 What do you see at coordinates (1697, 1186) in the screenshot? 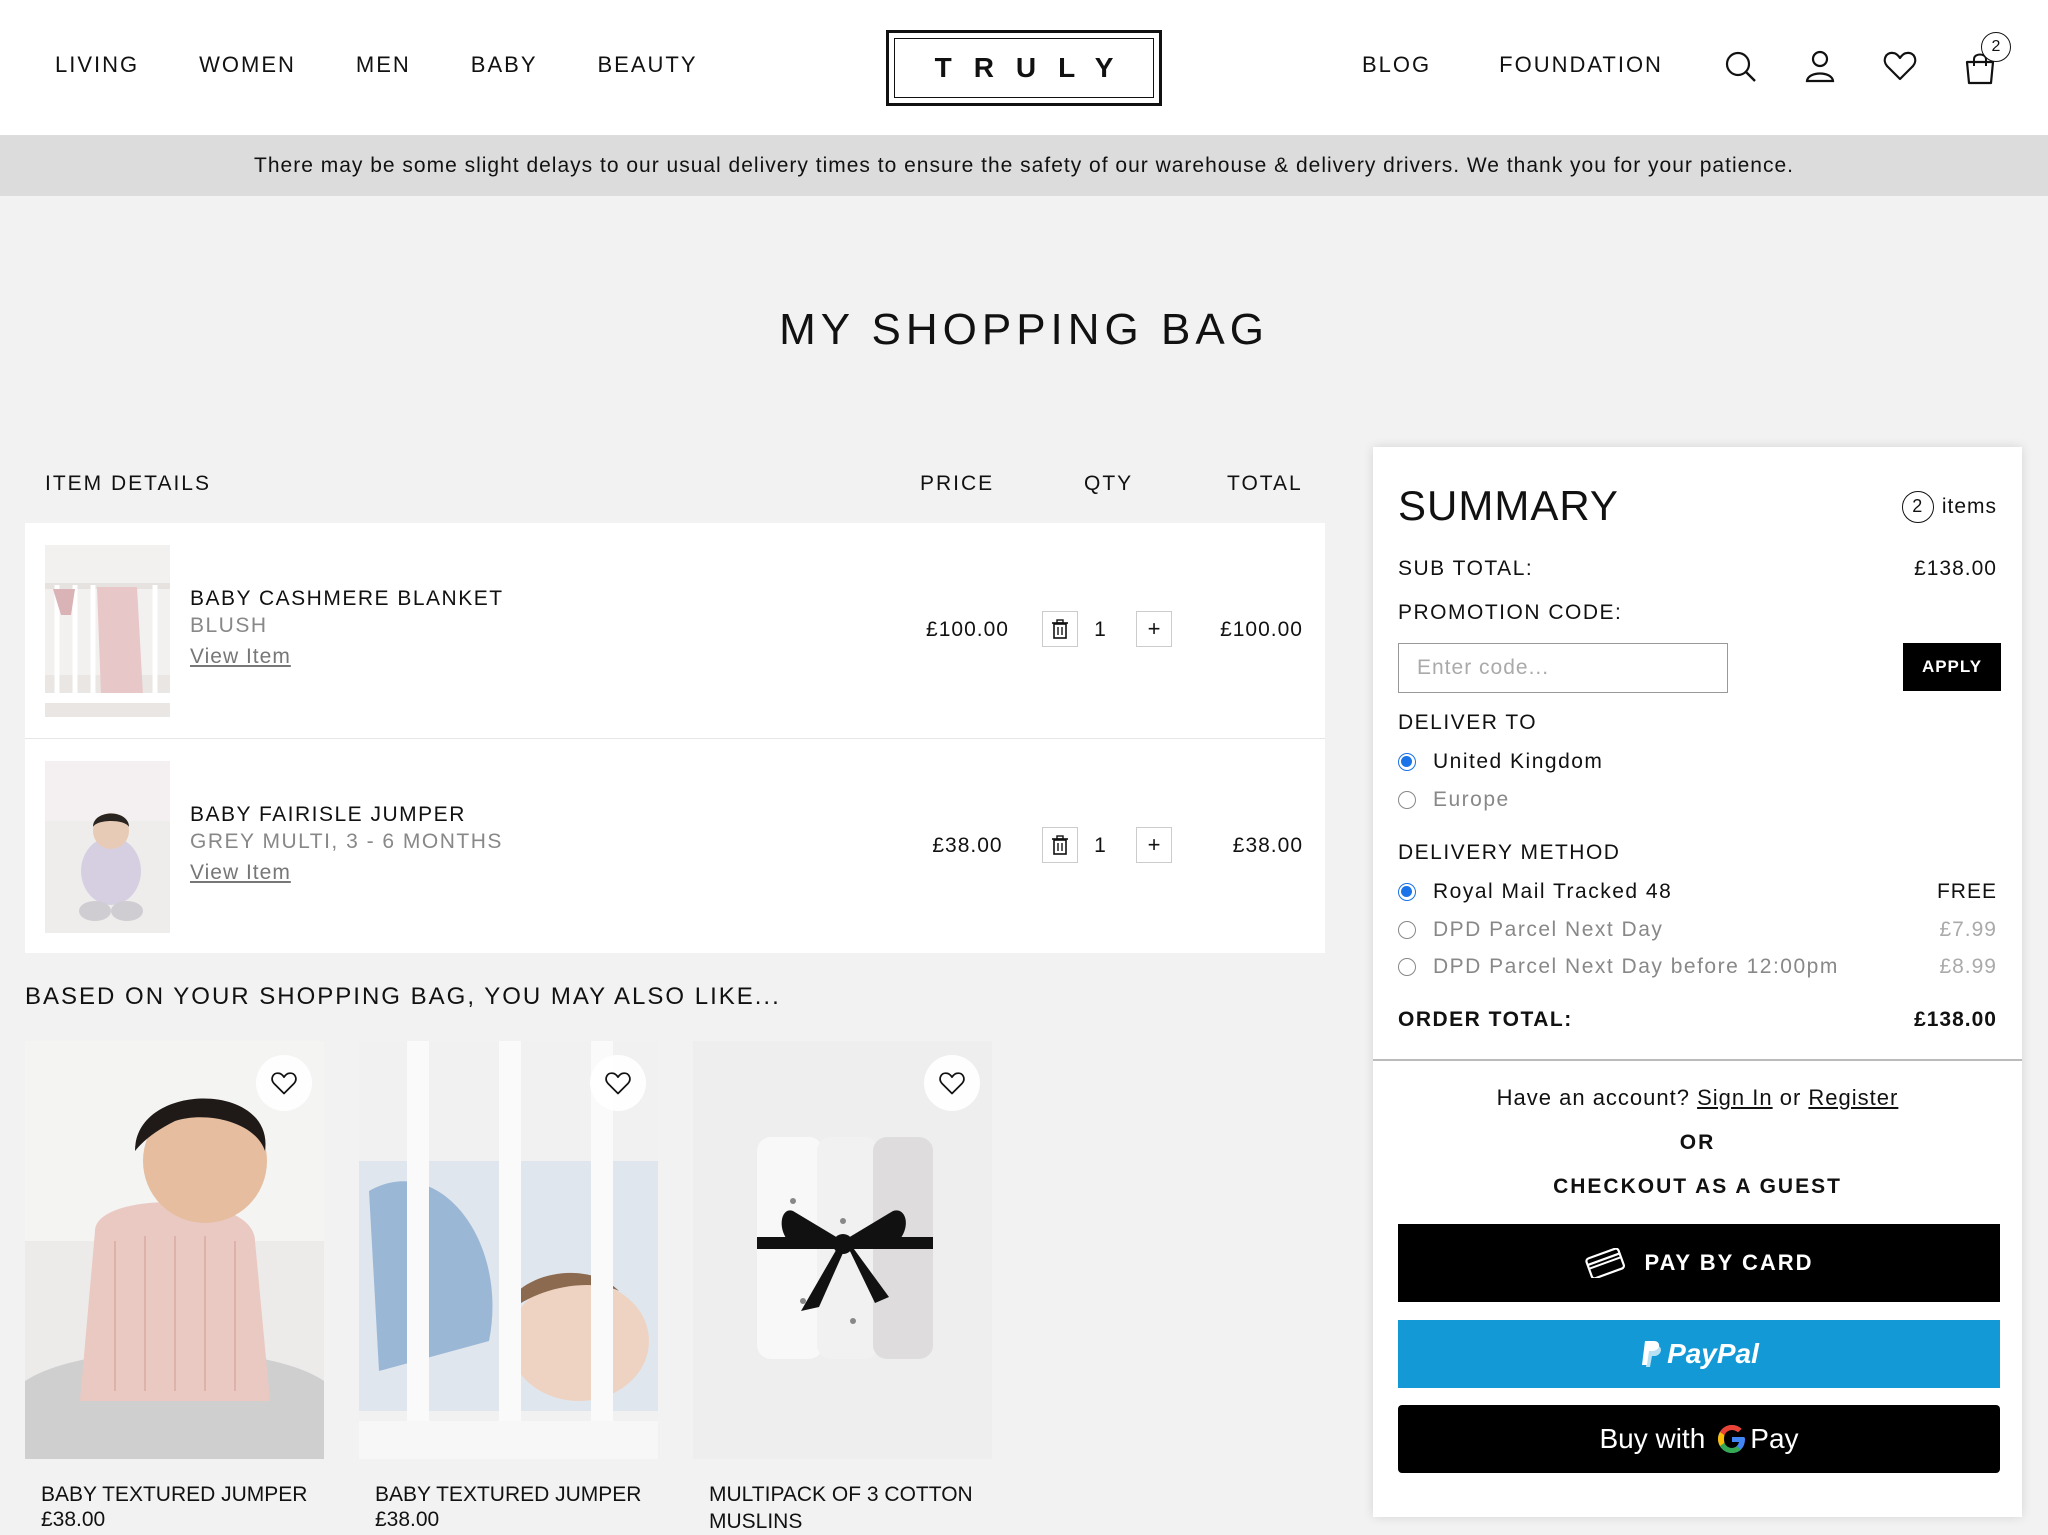
I see `guest-checkout-heading: CHECKOUT AS A GUEST` at bounding box center [1697, 1186].